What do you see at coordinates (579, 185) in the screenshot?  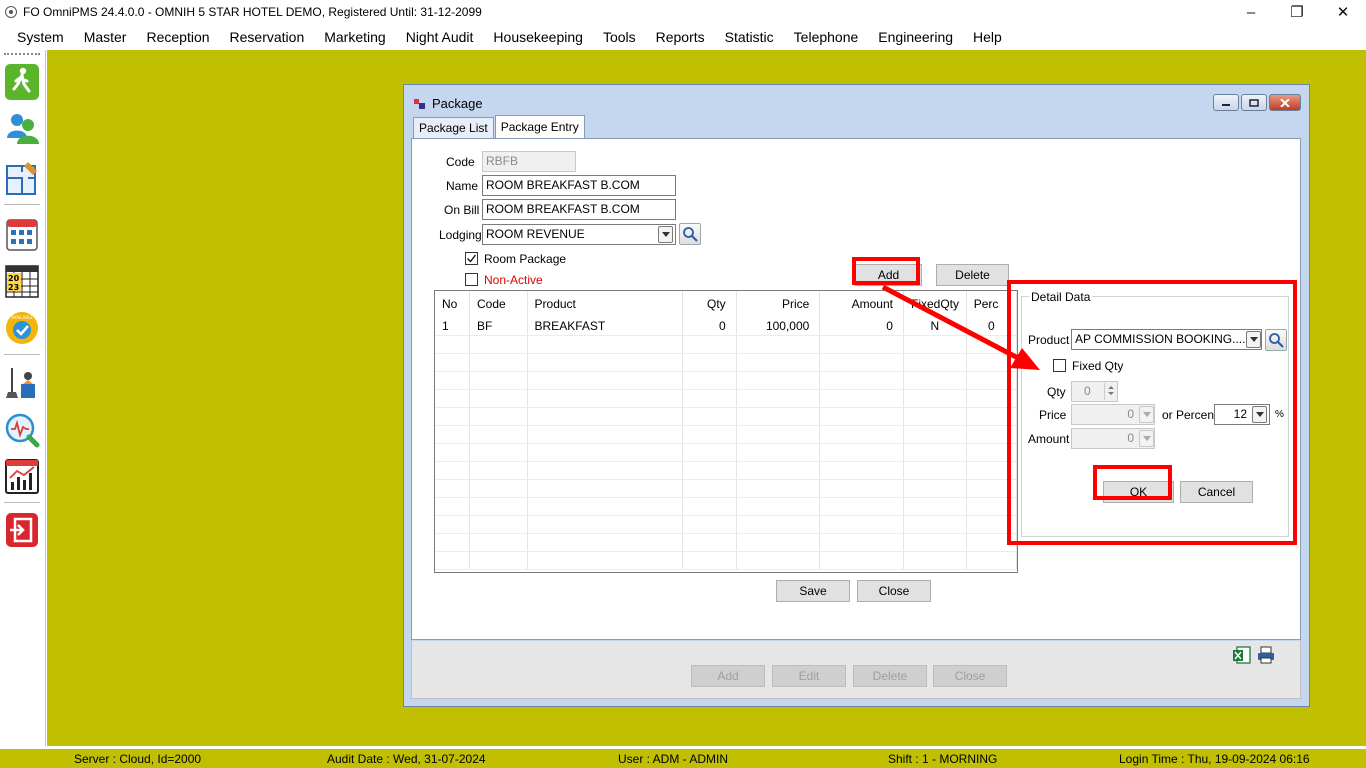 I see `name-field: ROOM BREAKFAST B.COM` at bounding box center [579, 185].